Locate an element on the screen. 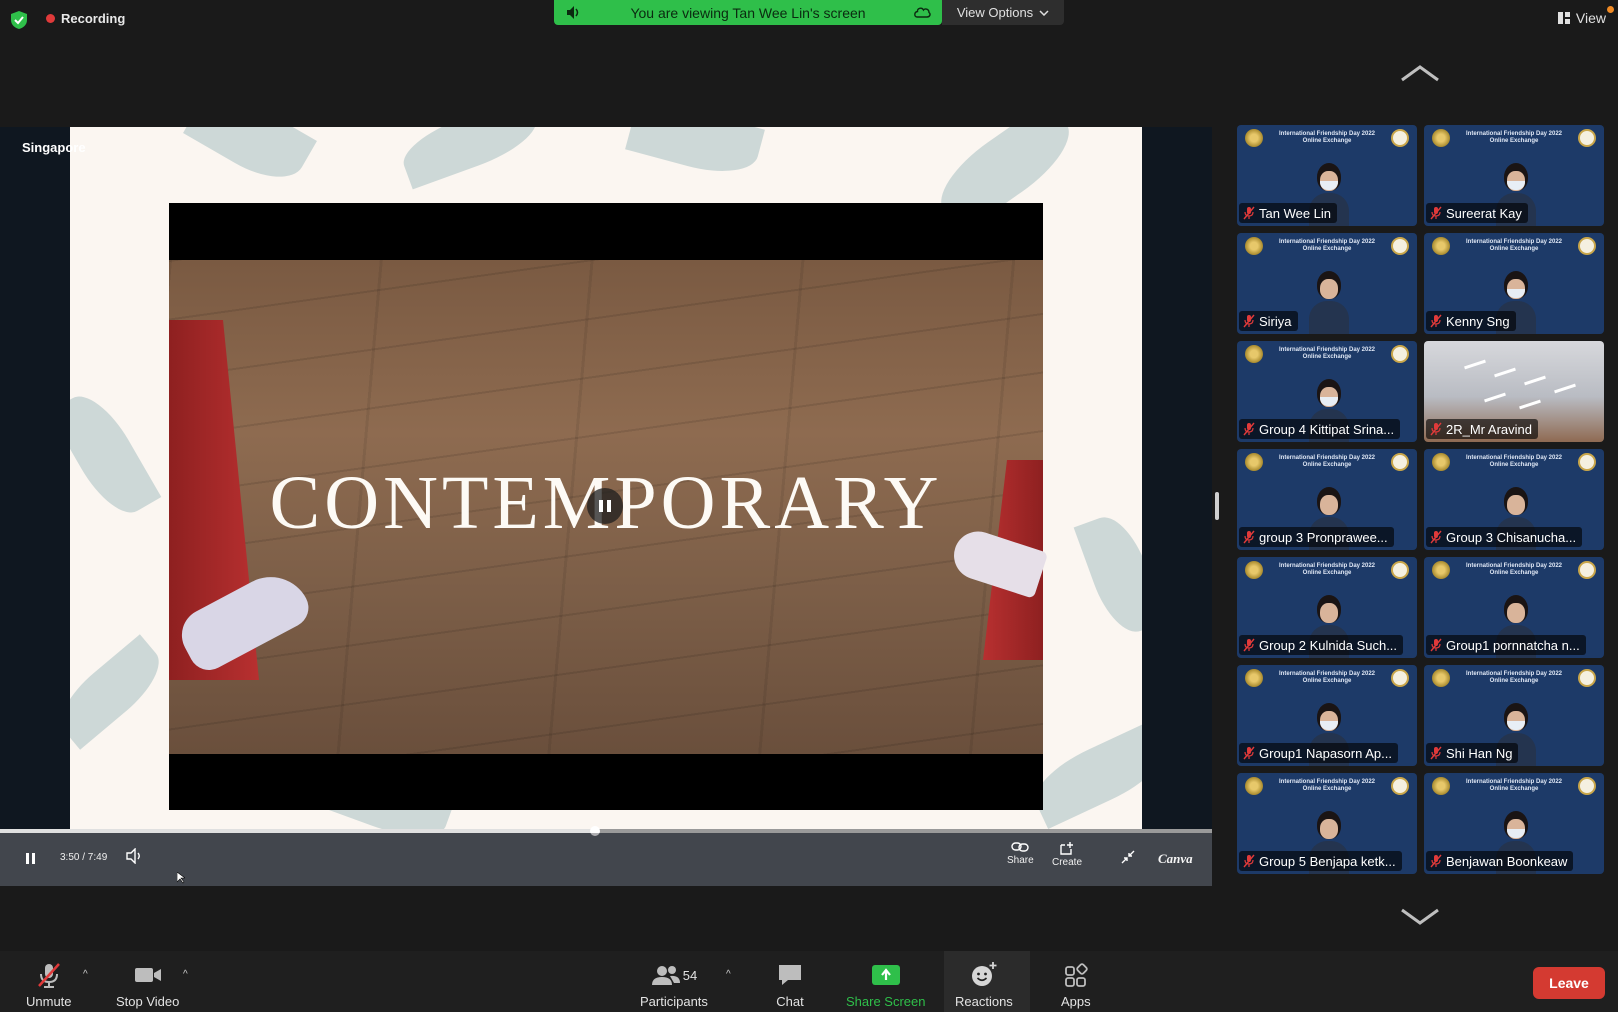  share-arrow-icon is located at coordinates (885, 975).